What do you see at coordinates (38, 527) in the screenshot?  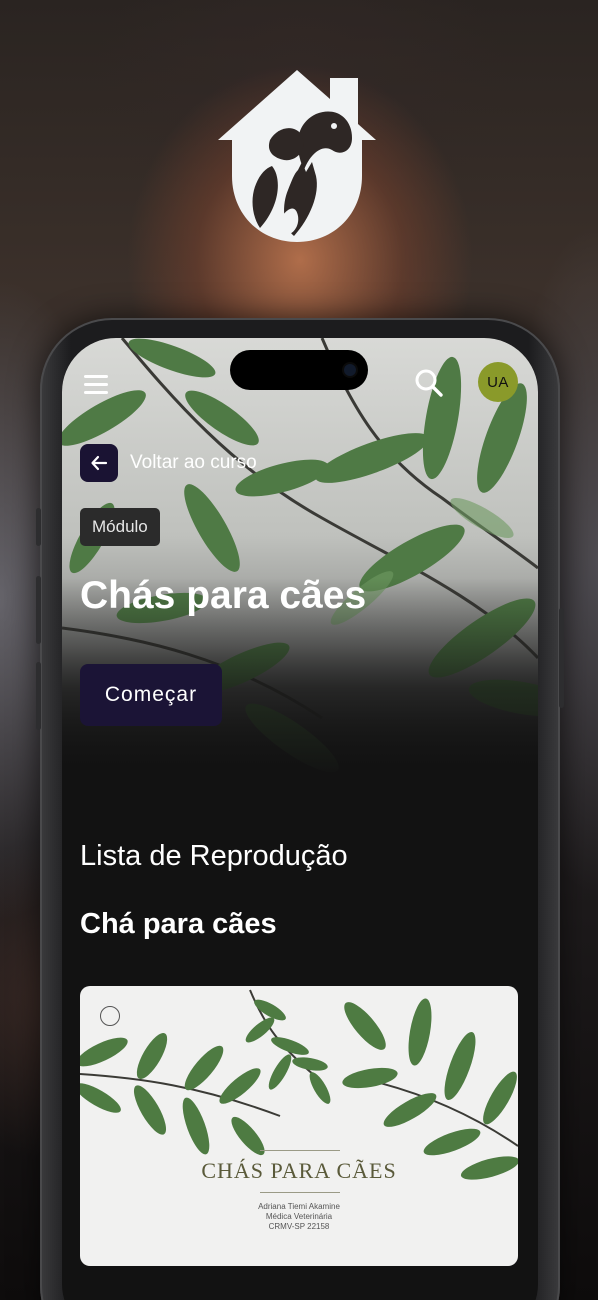 I see `action-button` at bounding box center [38, 527].